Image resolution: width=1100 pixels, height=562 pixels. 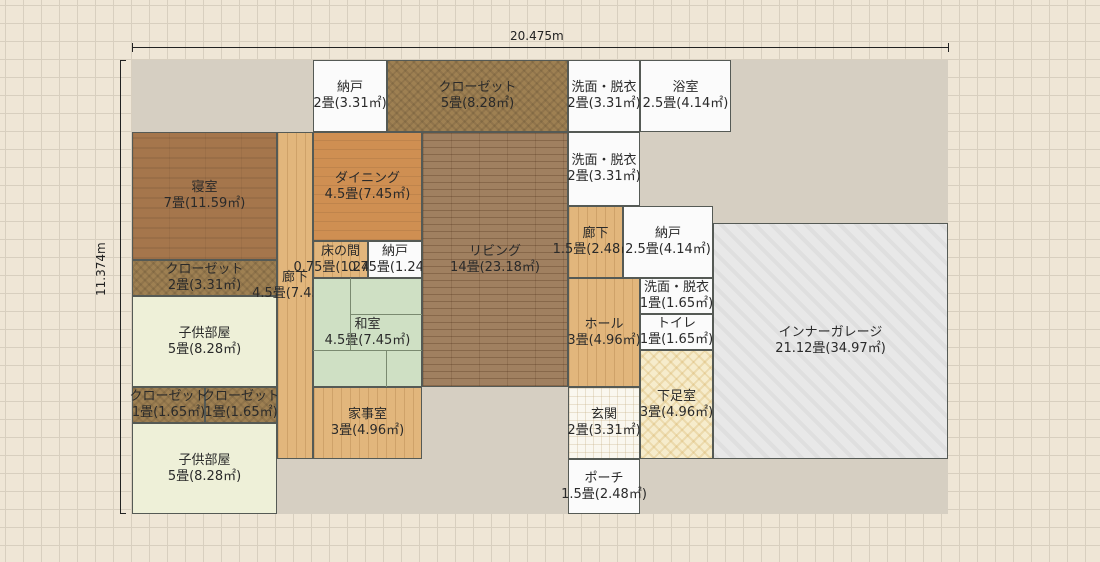 I want to click on room-kajishitsu: 家事室 3畳(4.96㎡), so click(x=367, y=423).